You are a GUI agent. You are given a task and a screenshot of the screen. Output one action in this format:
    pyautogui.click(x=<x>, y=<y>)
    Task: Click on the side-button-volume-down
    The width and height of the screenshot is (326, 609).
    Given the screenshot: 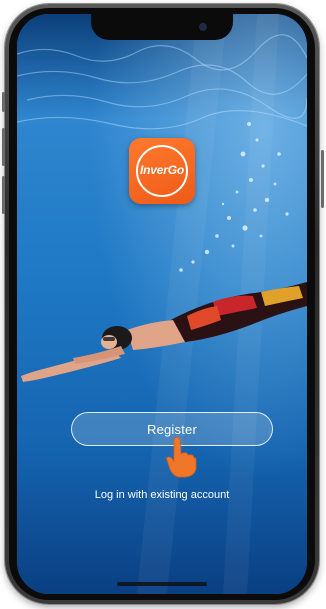 What is the action you would take?
    pyautogui.click(x=3, y=195)
    